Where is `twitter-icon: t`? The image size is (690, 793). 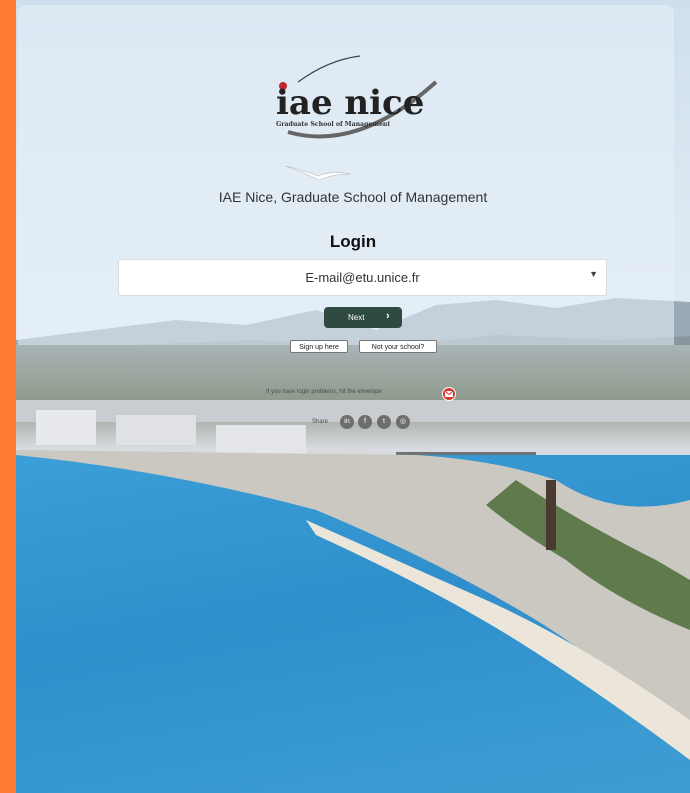
twitter-icon: t is located at coordinates (384, 422).